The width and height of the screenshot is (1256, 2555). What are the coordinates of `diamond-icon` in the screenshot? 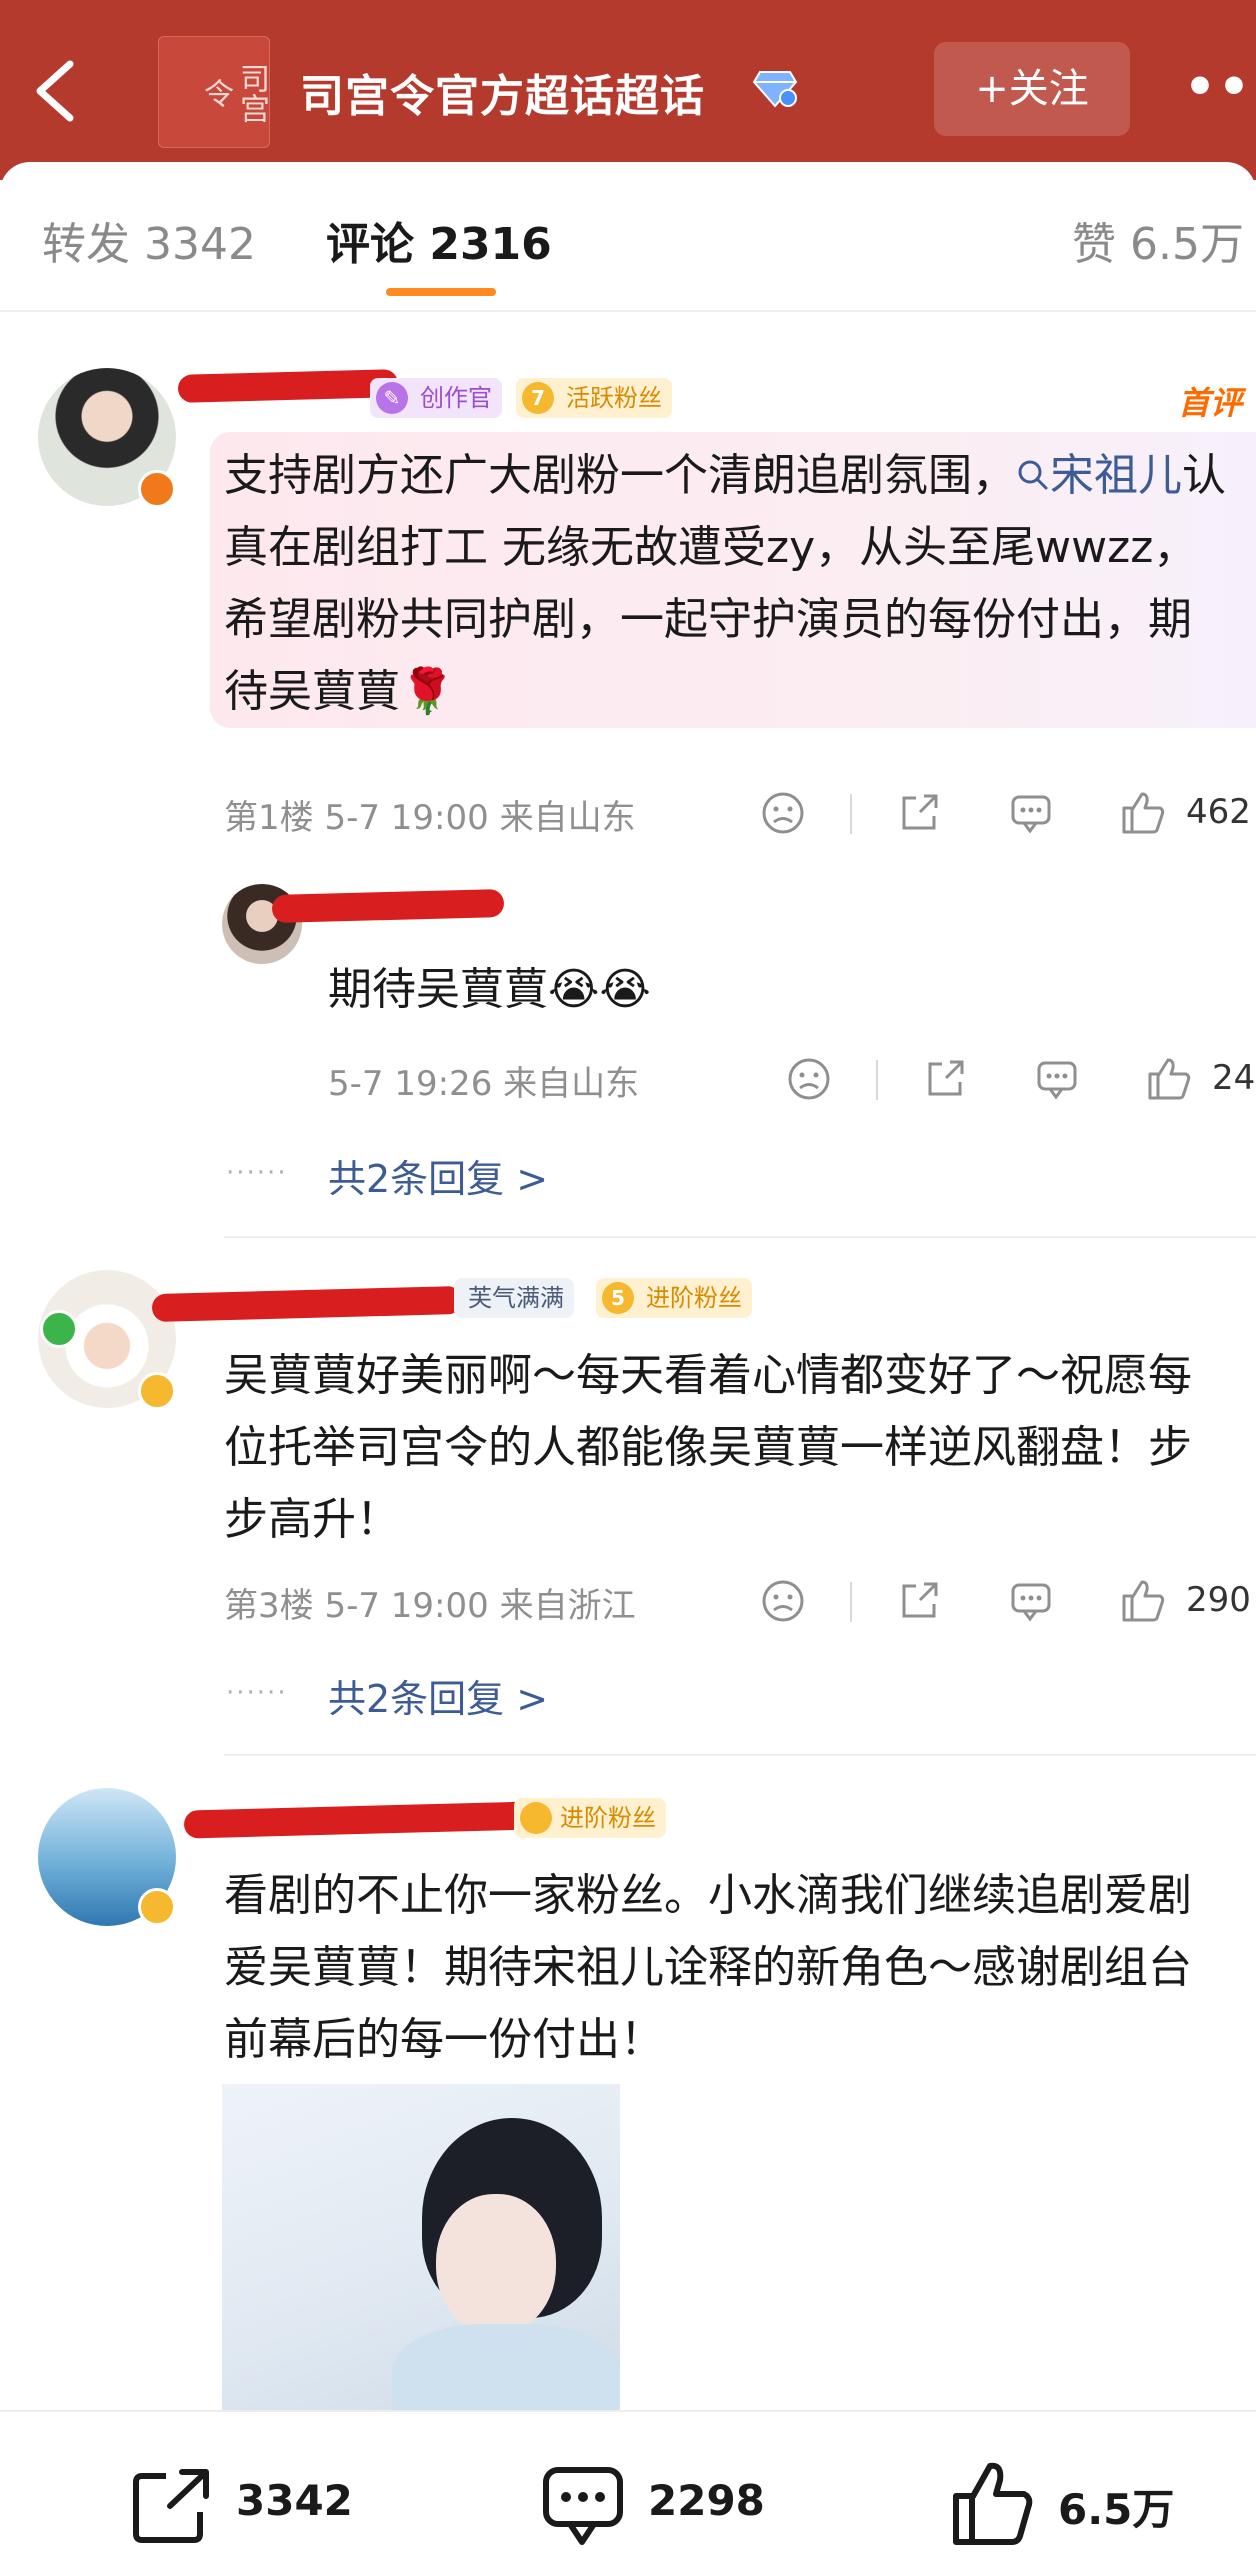 It's located at (775, 89).